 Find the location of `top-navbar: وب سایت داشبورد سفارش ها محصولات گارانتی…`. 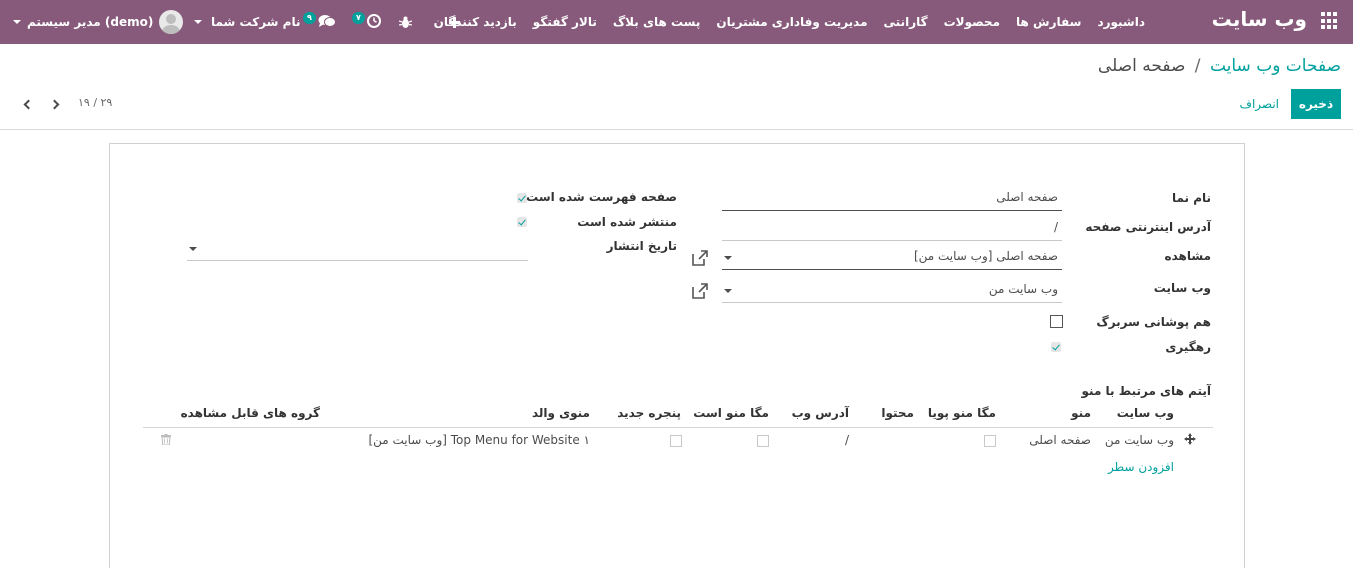

top-navbar: وب سایت داشبورد سفارش ها محصولات گارانتی… is located at coordinates (676, 22).